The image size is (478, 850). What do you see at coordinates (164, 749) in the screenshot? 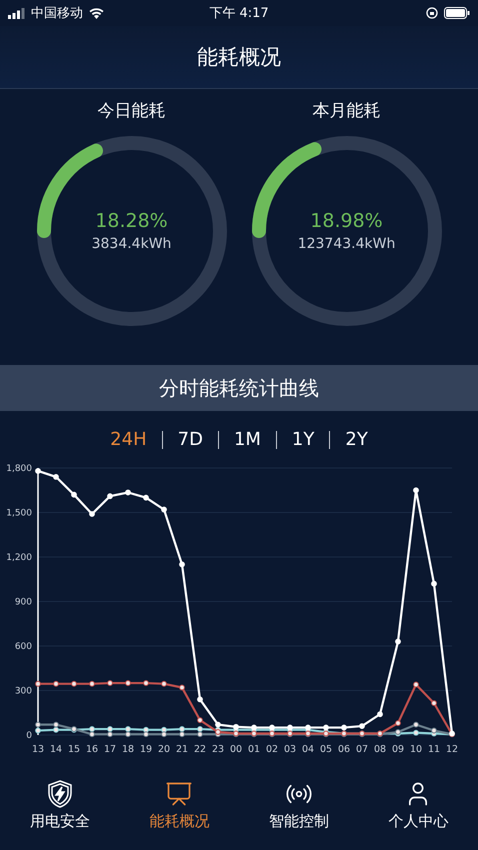
I see `x-axis-label: 20` at bounding box center [164, 749].